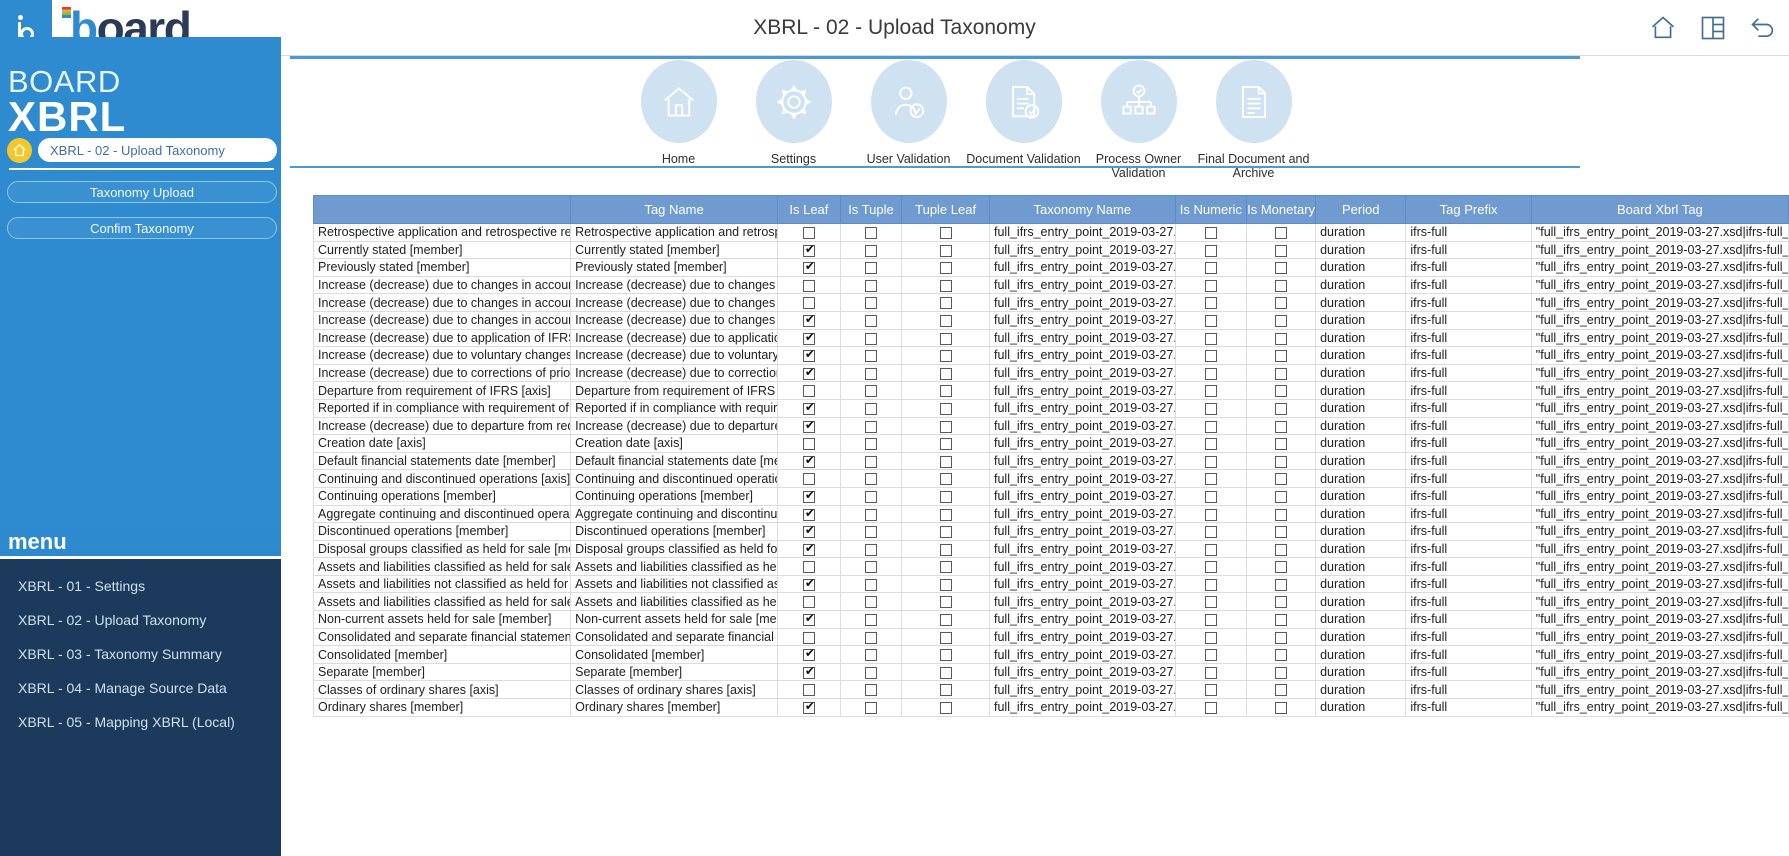 The width and height of the screenshot is (1789, 856). Describe the element at coordinates (1361, 209) in the screenshot. I see `column-header-period: Period` at that location.